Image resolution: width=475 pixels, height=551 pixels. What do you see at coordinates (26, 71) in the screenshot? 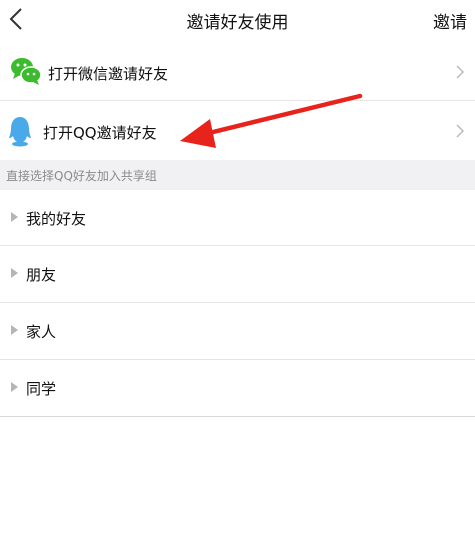
I see `wechat-icon` at bounding box center [26, 71].